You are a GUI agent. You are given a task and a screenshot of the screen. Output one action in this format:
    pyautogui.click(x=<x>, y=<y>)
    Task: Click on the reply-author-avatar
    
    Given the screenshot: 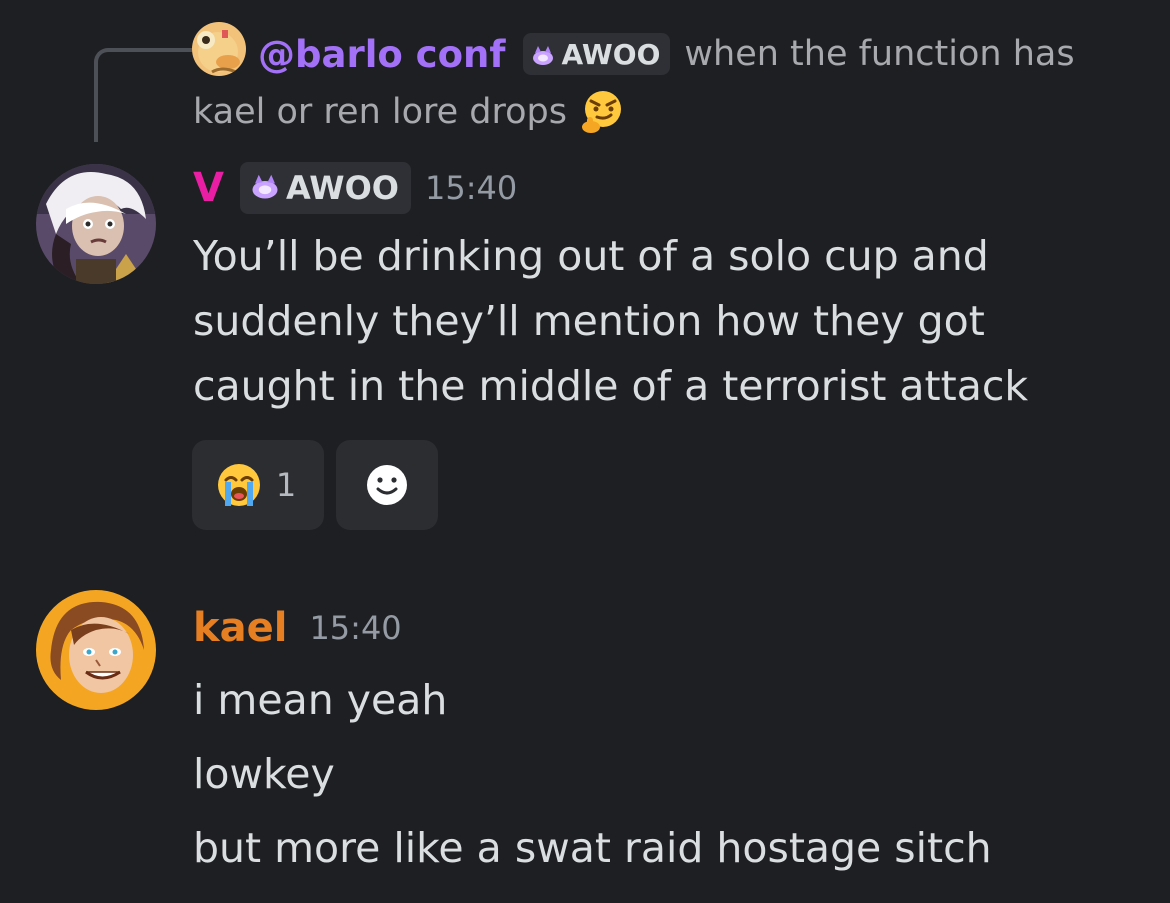 What is the action you would take?
    pyautogui.click(x=219, y=49)
    